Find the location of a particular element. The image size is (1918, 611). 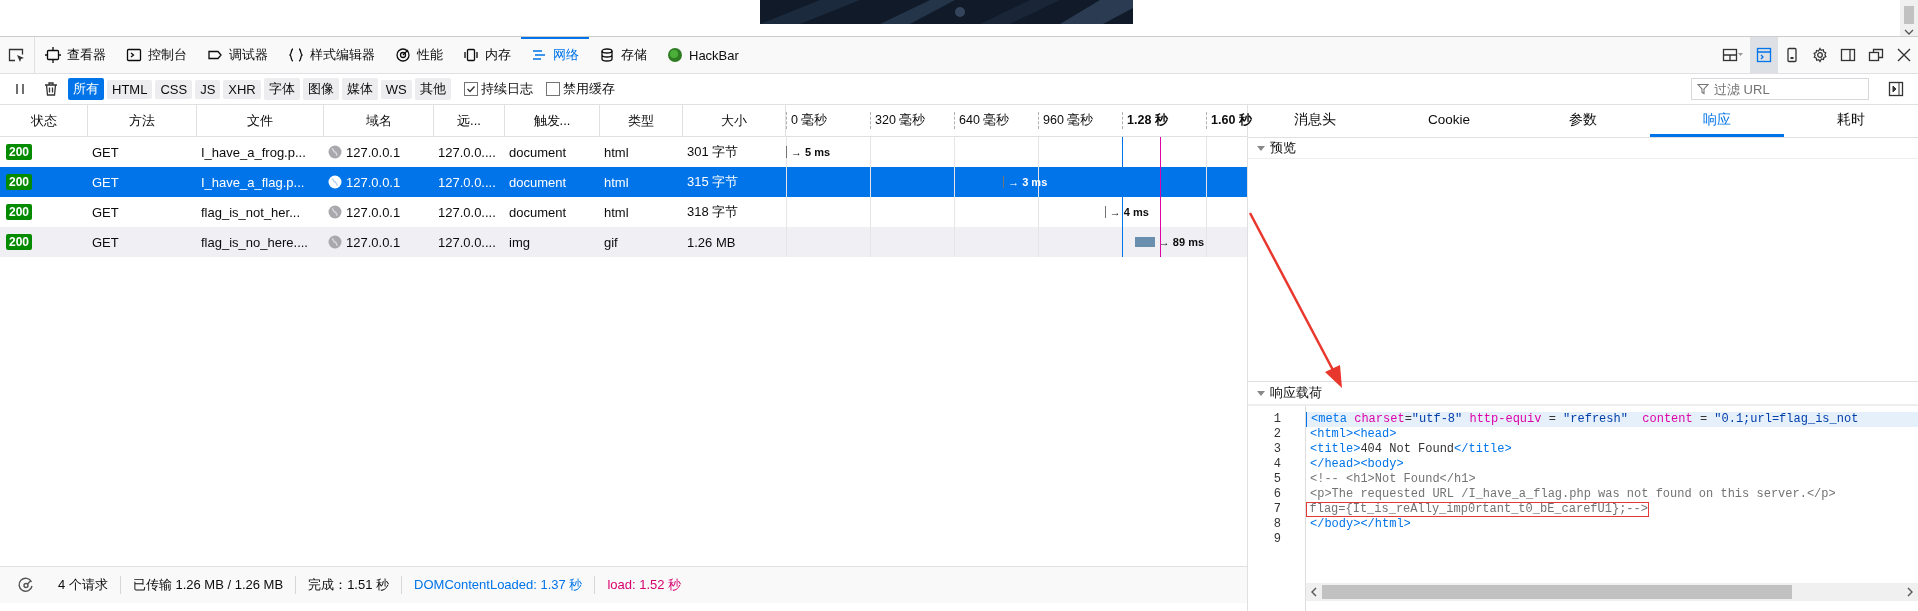

devtools-tab: 查看器 is located at coordinates (75, 55).